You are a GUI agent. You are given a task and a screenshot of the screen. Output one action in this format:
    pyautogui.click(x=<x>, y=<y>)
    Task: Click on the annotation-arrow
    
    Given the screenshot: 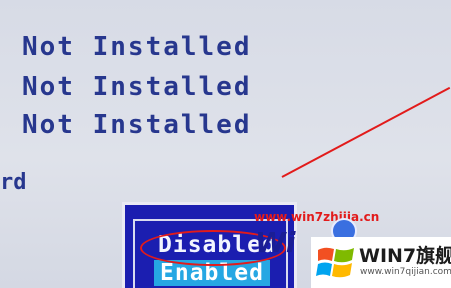 What is the action you would take?
    pyautogui.click(x=366, y=132)
    